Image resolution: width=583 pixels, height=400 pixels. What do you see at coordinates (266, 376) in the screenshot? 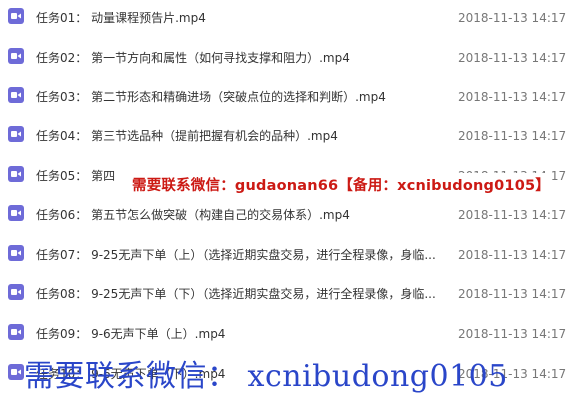
I see `watermark-contact-blue: 需要联系微信： xcnibudong0105` at bounding box center [266, 376].